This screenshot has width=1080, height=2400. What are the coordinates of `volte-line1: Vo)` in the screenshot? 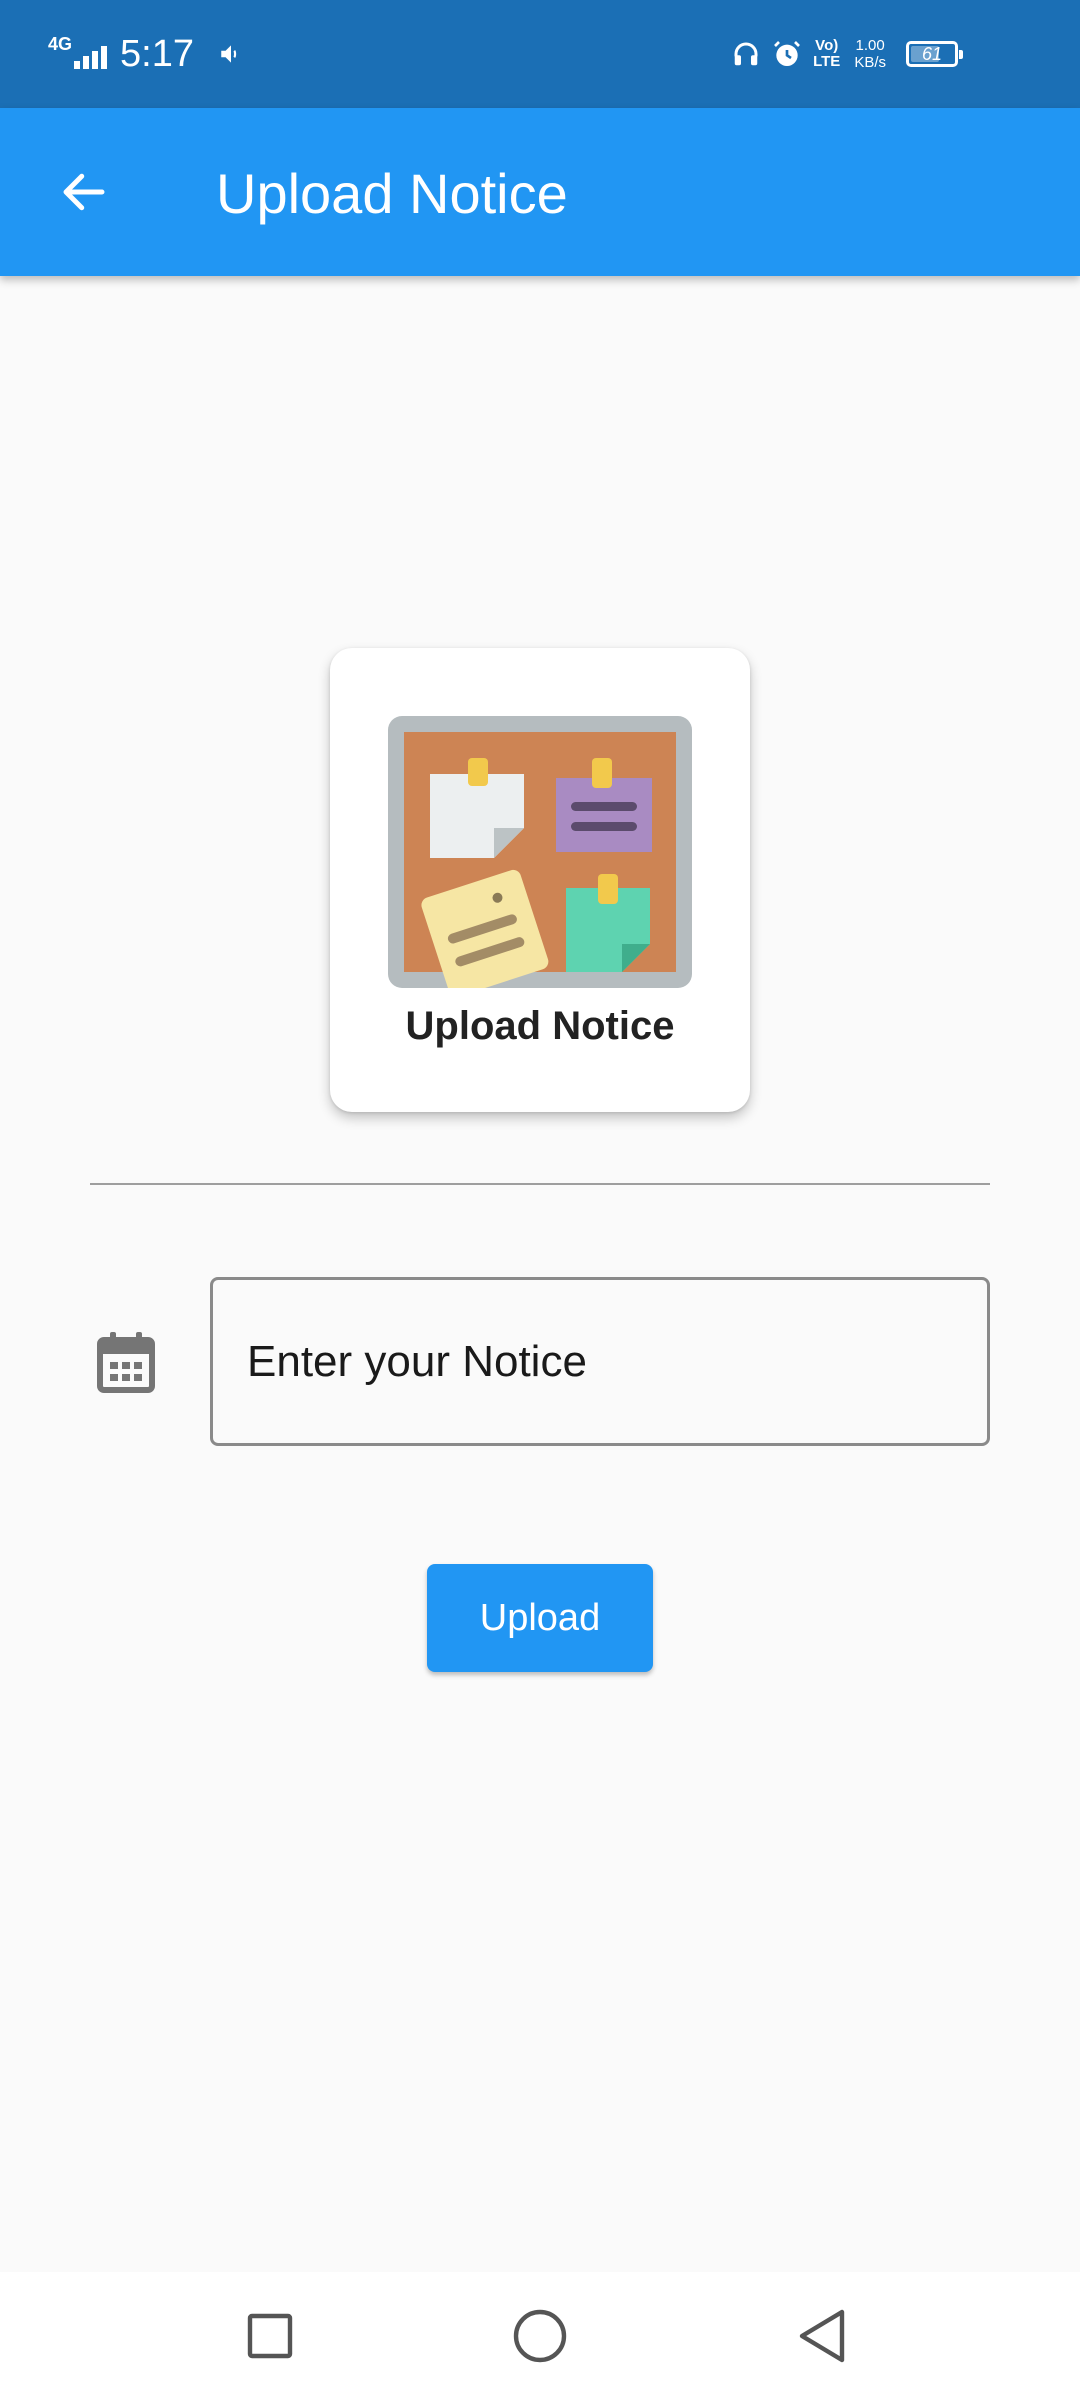 It's located at (827, 45).